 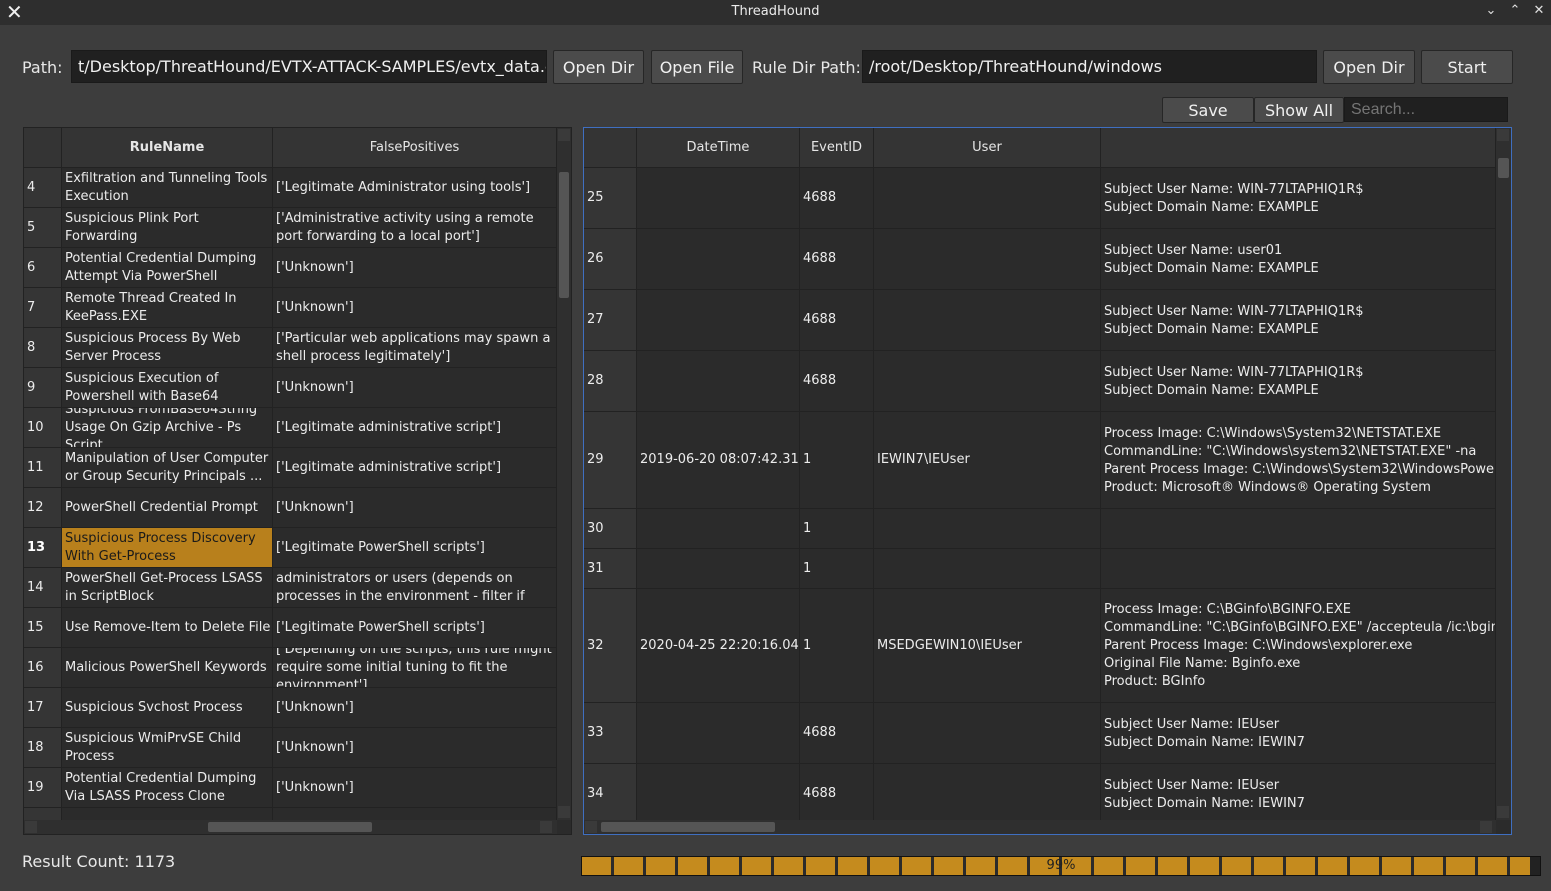 I want to click on events-horizontal-scroll-thumb, so click(x=688, y=827).